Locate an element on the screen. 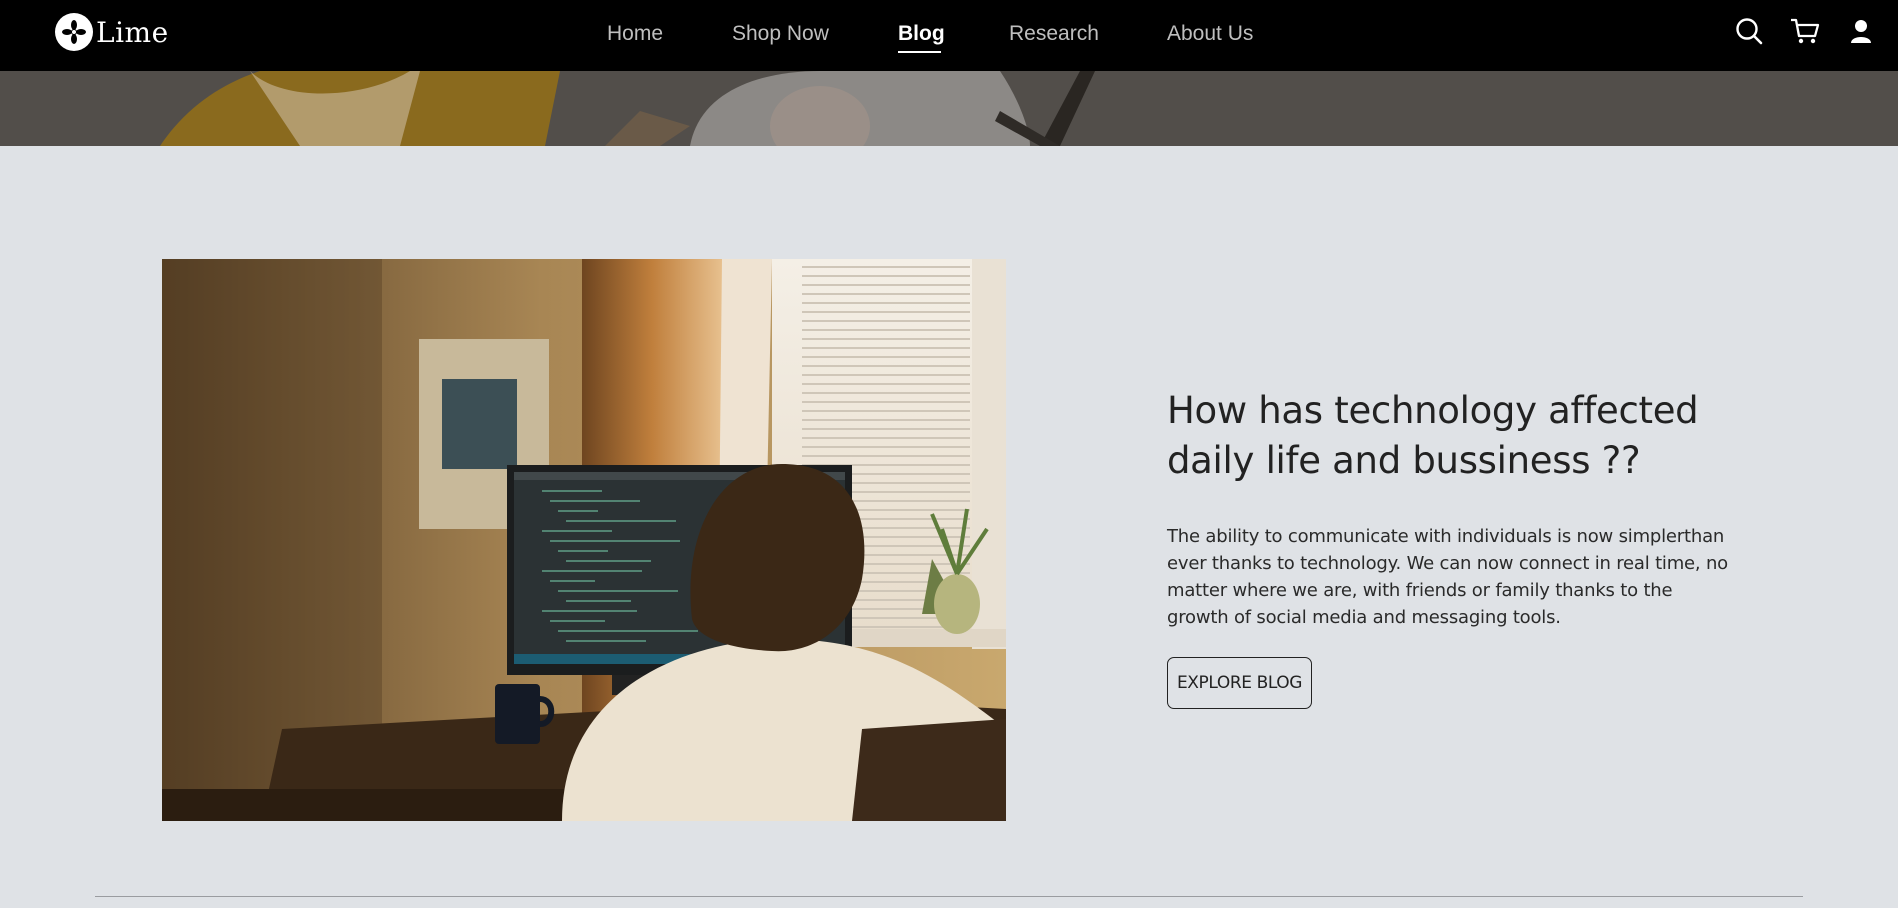  nav-shop-now: Shop Now is located at coordinates (780, 34).